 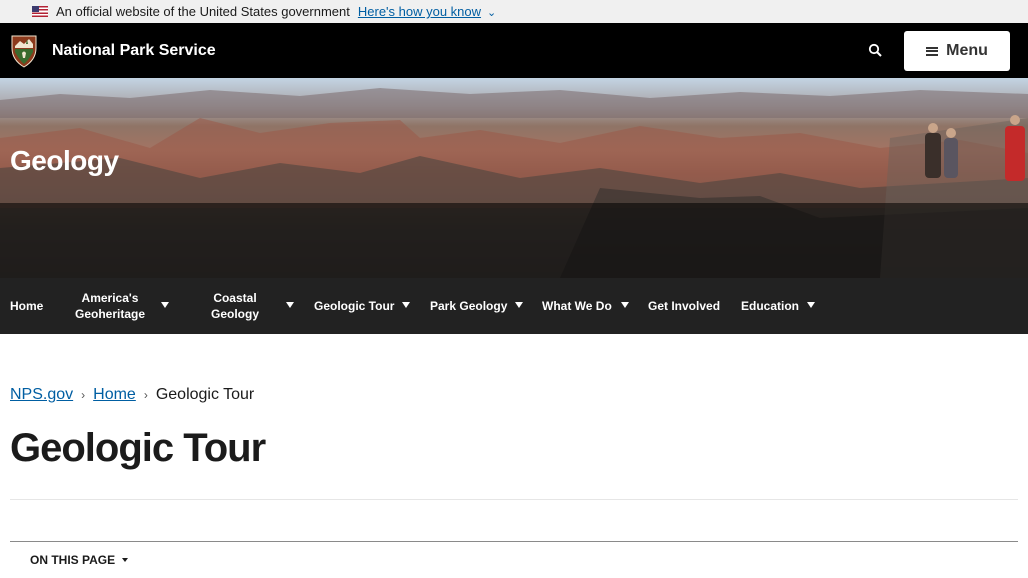 What do you see at coordinates (468, 306) in the screenshot?
I see `nav-item-park-geology: Park Geology` at bounding box center [468, 306].